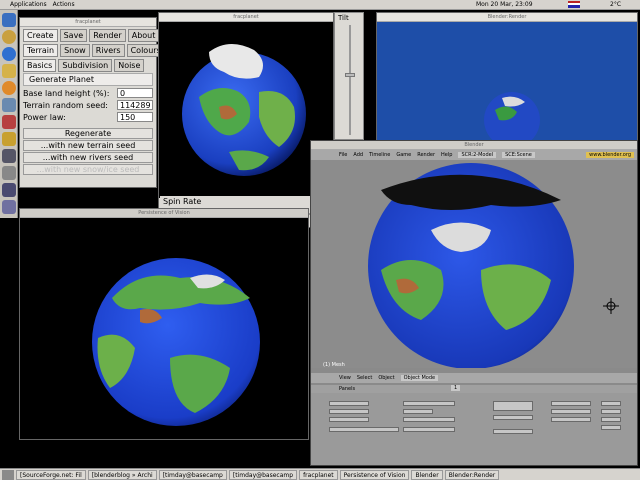 The width and height of the screenshot is (640, 480). I want to click on calculator-icon, so click(9, 156).